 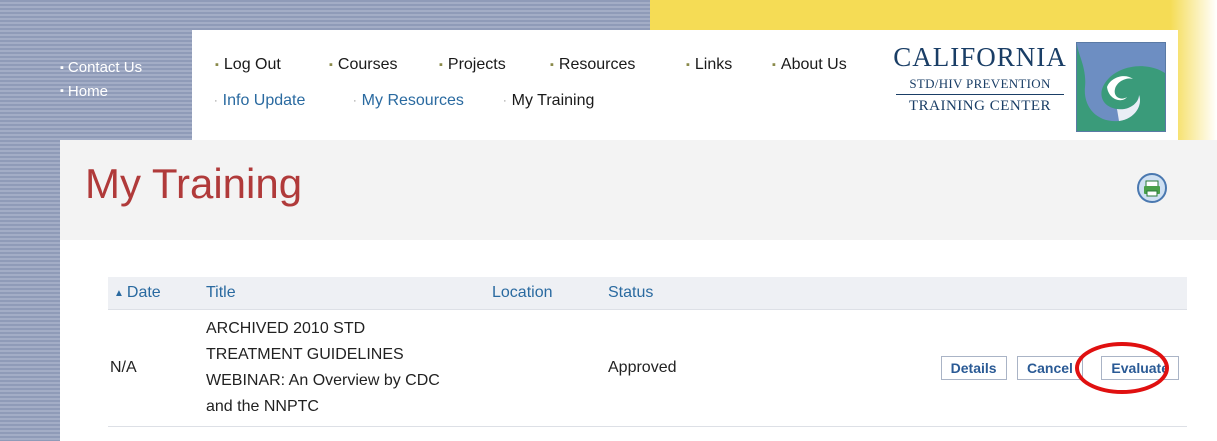 I want to click on printer-glyph, so click(x=1152, y=188).